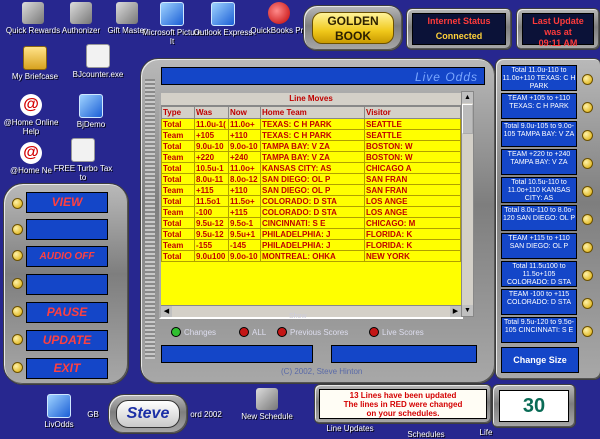 Image resolution: width=600 pixels, height=439 pixels. I want to click on desktop-icon-new-schedule: New Schedule, so click(267, 404).